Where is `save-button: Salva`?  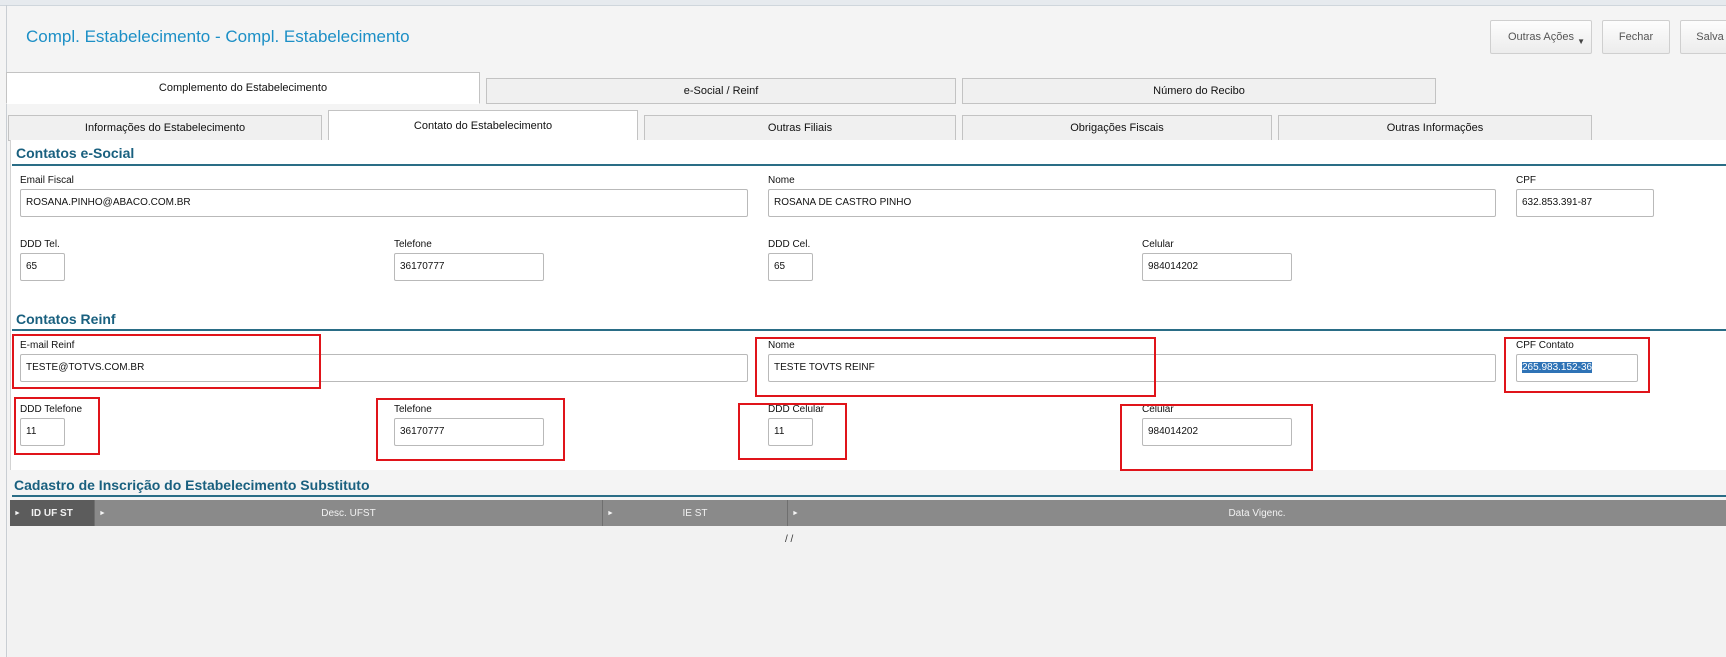 save-button: Salva is located at coordinates (1703, 37).